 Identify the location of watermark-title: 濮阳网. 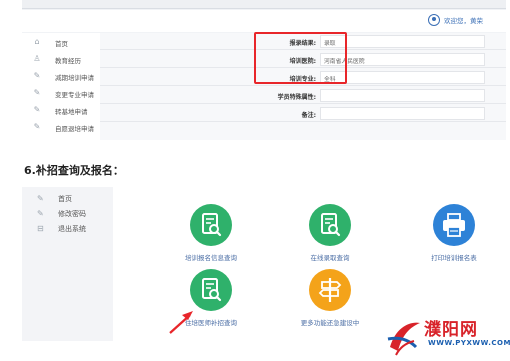
(451, 330).